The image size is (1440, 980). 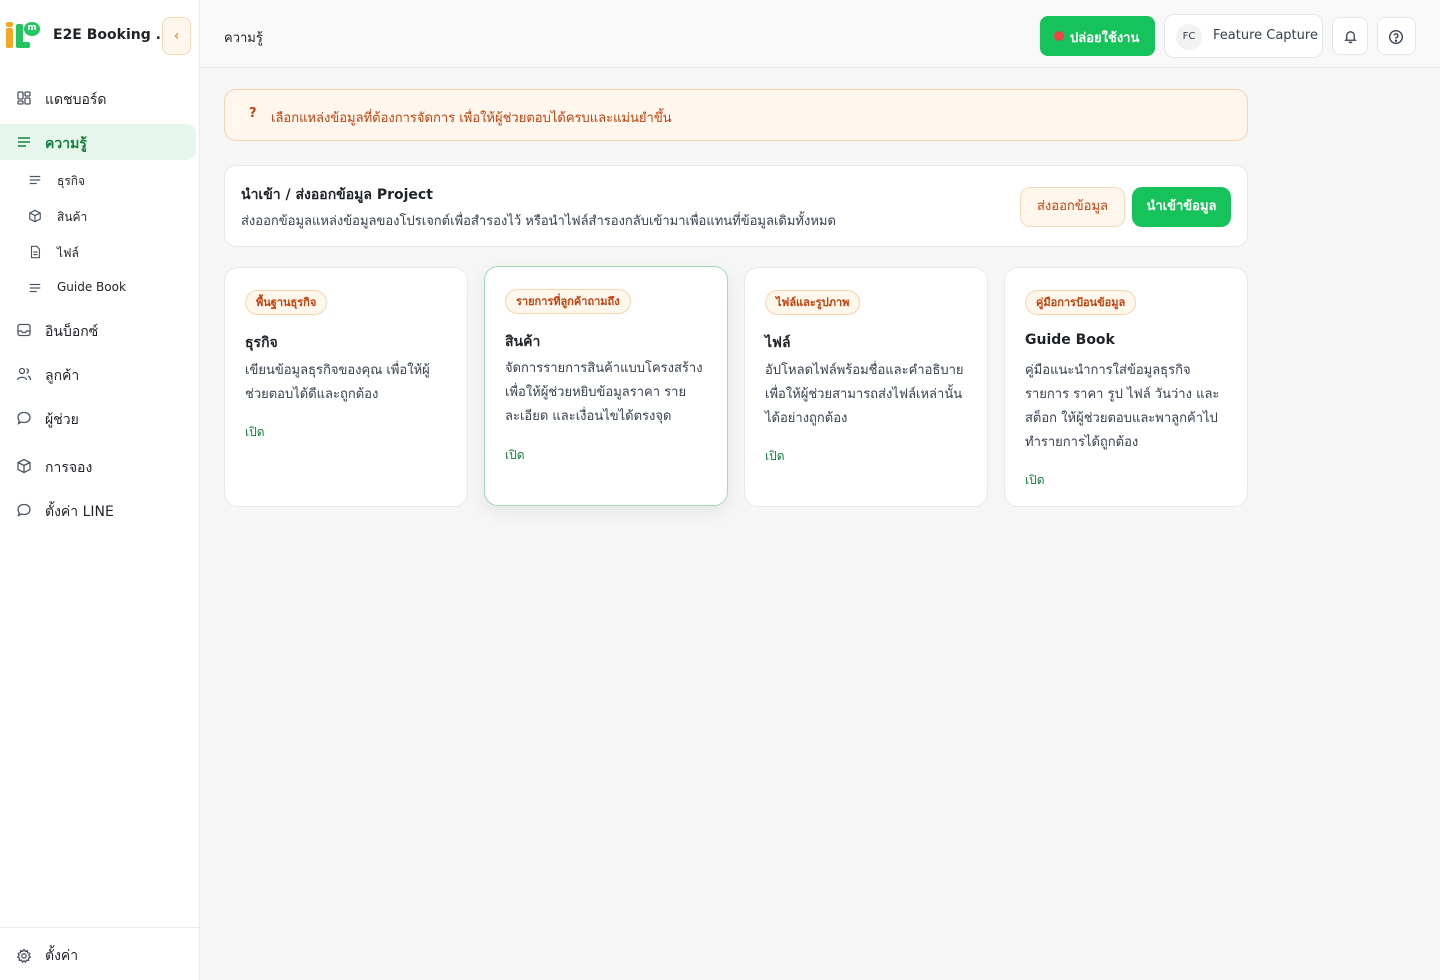 I want to click on card-tag: รายการที่ลูกค้าถามถึง, so click(x=568, y=301).